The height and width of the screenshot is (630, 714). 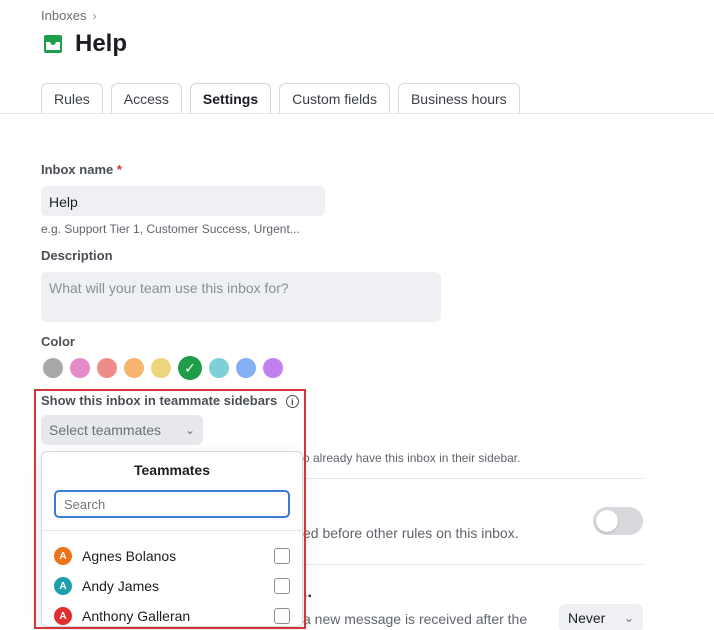 What do you see at coordinates (77, 169) in the screenshot?
I see `inbox-name-label-text: Inbox name` at bounding box center [77, 169].